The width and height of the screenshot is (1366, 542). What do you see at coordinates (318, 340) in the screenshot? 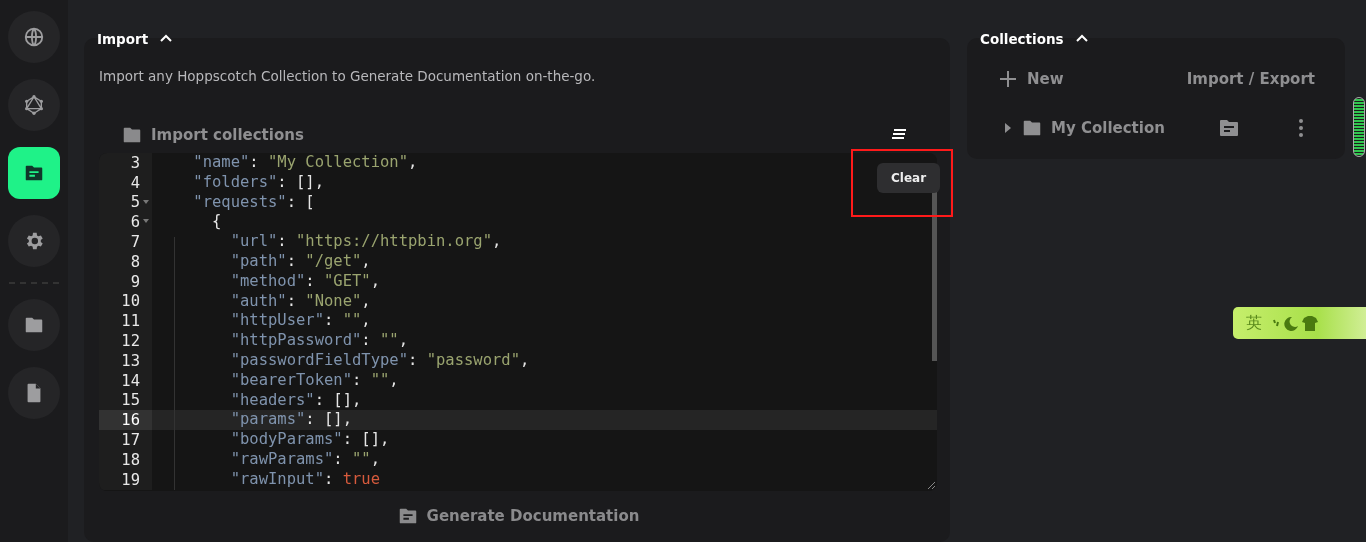
I see `code-line: "httpPassword": "",` at bounding box center [318, 340].